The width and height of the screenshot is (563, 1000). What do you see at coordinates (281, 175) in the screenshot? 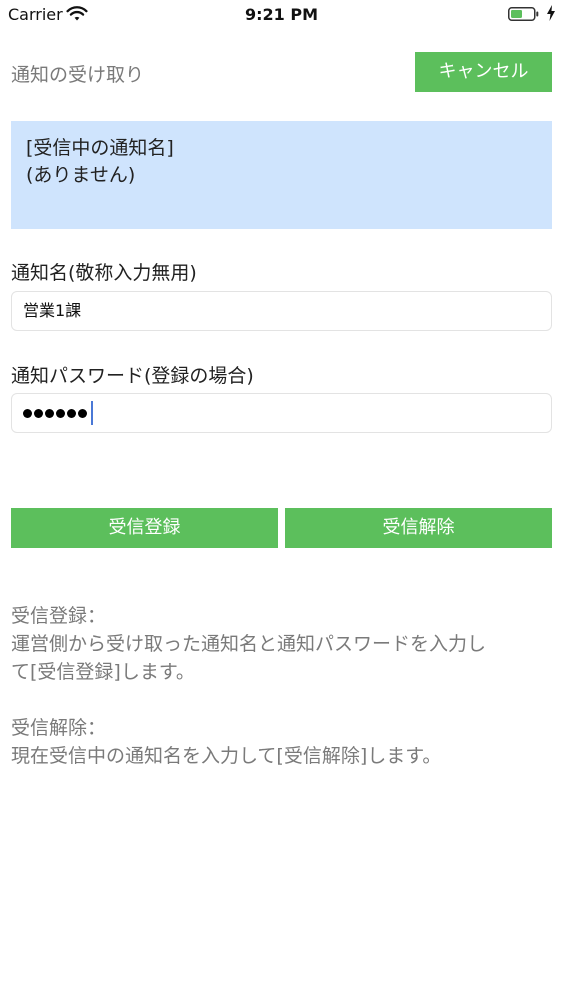
I see `receiving-status-panel: [受信中の通知名] (ありません)` at bounding box center [281, 175].